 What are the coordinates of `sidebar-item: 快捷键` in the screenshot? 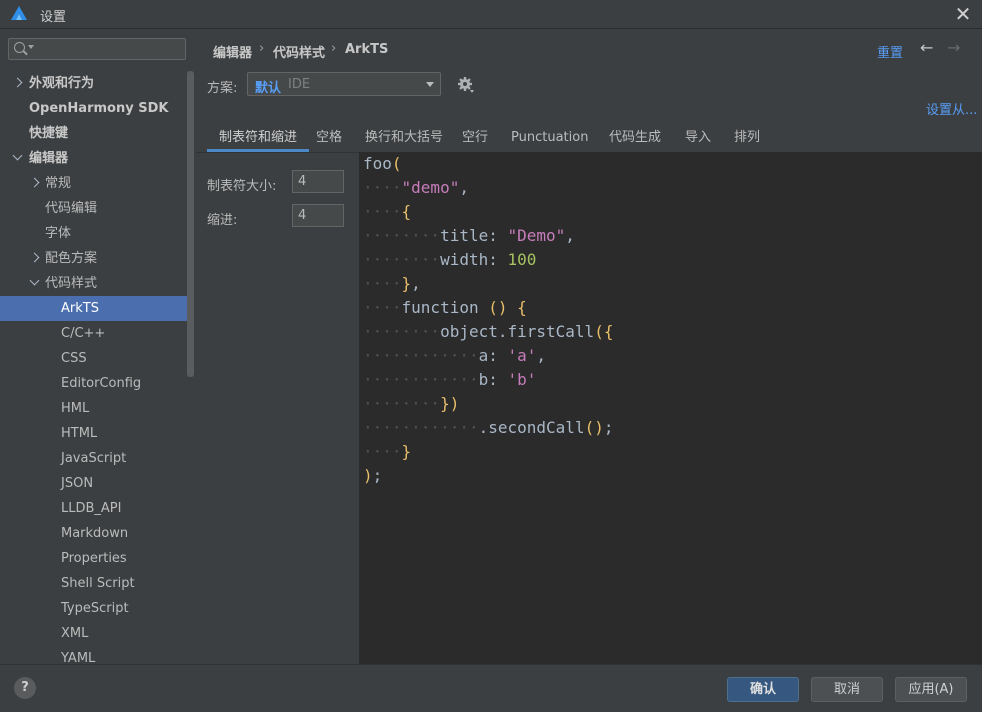 It's located at (94, 133).